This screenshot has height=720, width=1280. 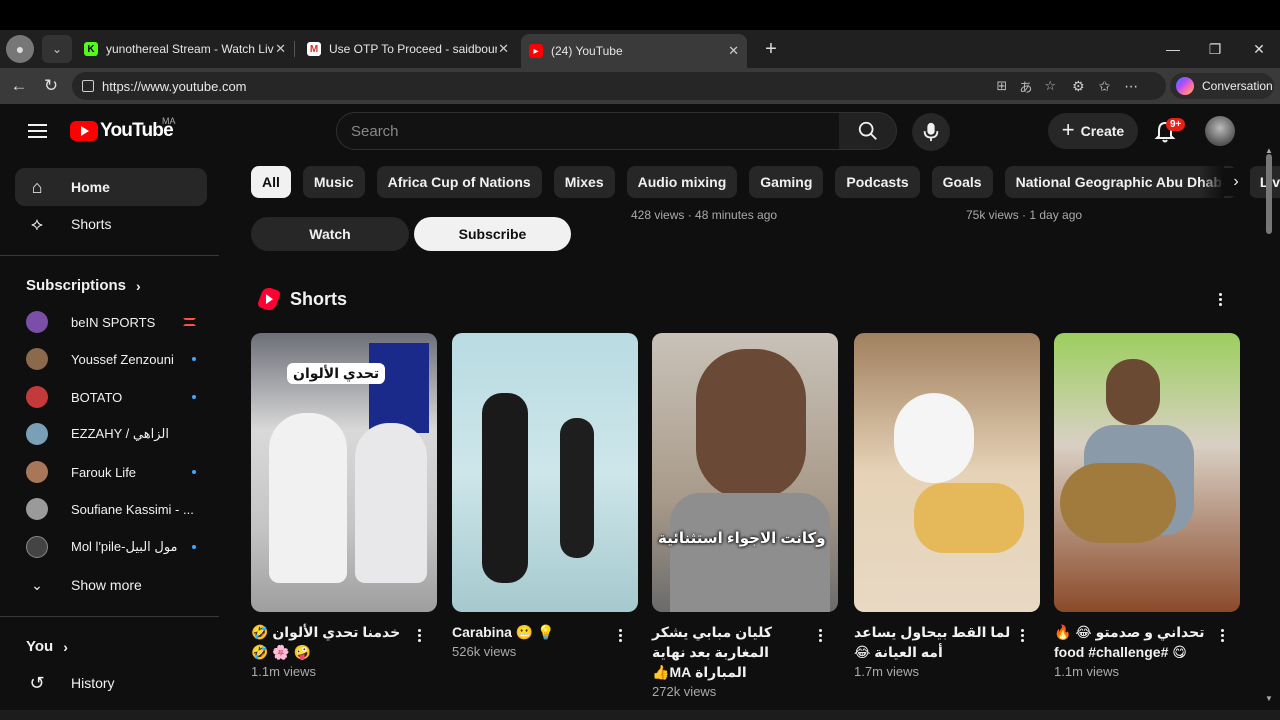 What do you see at coordinates (301, 299) in the screenshot?
I see `shorts-section-title: Shorts` at bounding box center [301, 299].